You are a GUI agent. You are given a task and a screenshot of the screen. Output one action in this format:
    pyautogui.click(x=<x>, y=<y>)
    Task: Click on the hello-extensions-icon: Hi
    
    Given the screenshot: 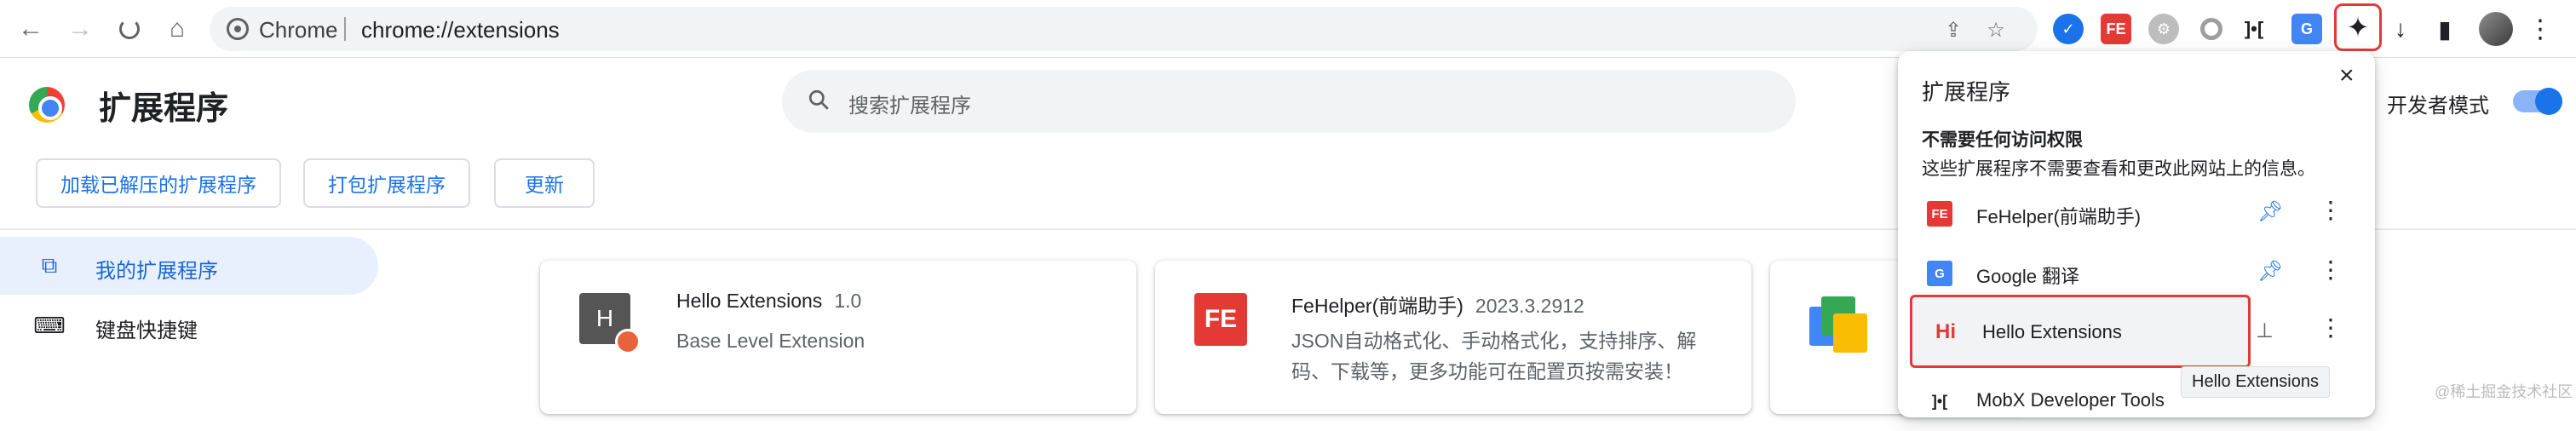 What is the action you would take?
    pyautogui.click(x=1945, y=331)
    